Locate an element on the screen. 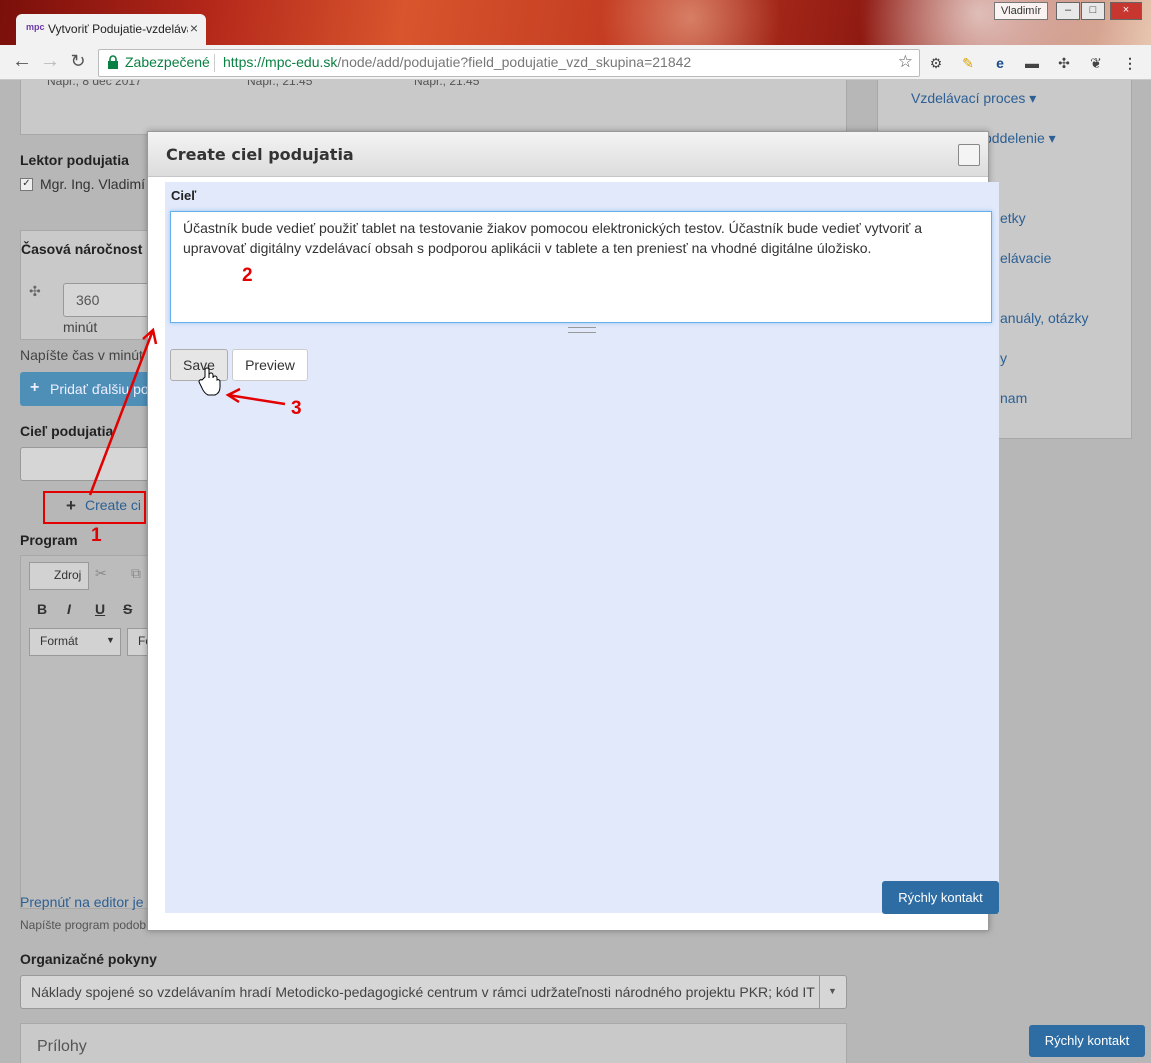 Image resolution: width=1151 pixels, height=1063 pixels. preview-button: Preview is located at coordinates (270, 365).